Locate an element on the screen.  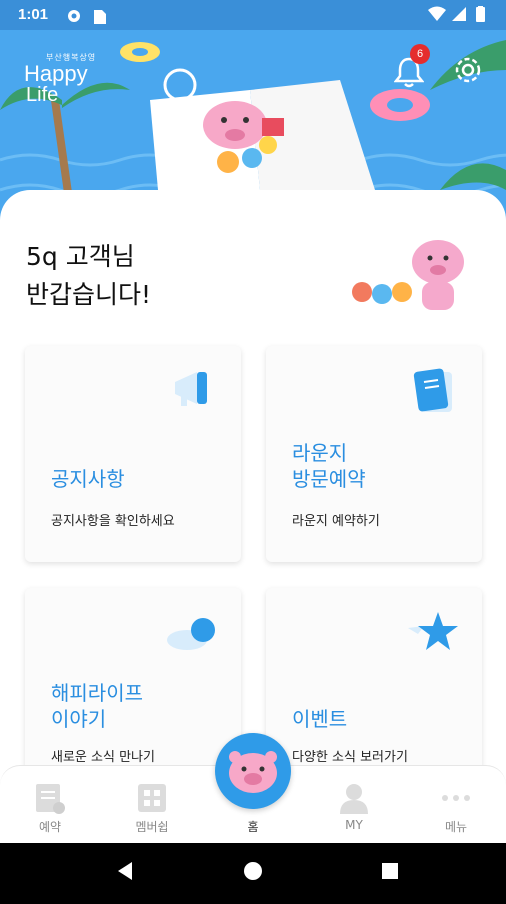
recents-icon is located at coordinates (390, 871).